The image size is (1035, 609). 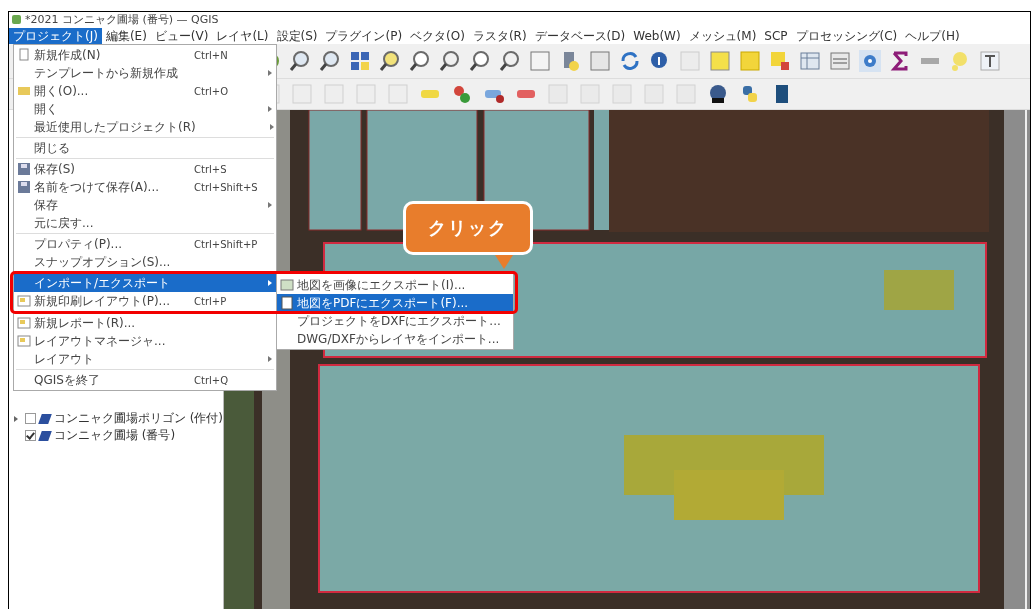 What do you see at coordinates (840, 61) in the screenshot?
I see `statistics-icon` at bounding box center [840, 61].